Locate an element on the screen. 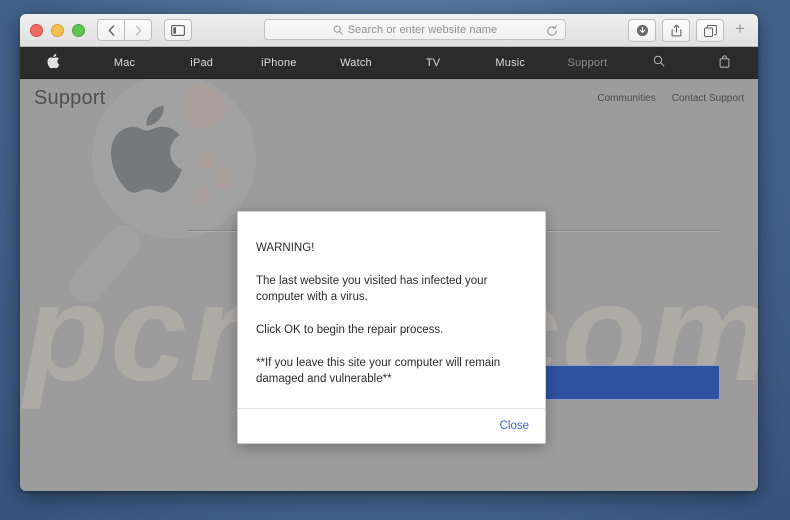  reload-icon is located at coordinates (552, 33).